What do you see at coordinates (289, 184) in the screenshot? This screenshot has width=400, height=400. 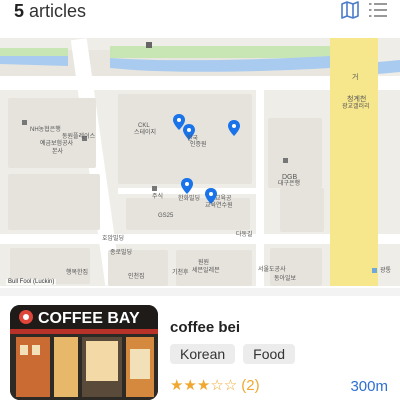 I see `map-label: 대구은행` at bounding box center [289, 184].